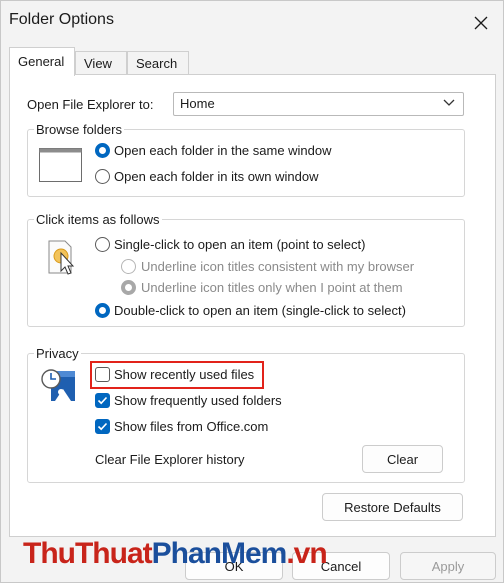 The height and width of the screenshot is (583, 504). What do you see at coordinates (57, 353) in the screenshot?
I see `privacy-title: Privacy` at bounding box center [57, 353].